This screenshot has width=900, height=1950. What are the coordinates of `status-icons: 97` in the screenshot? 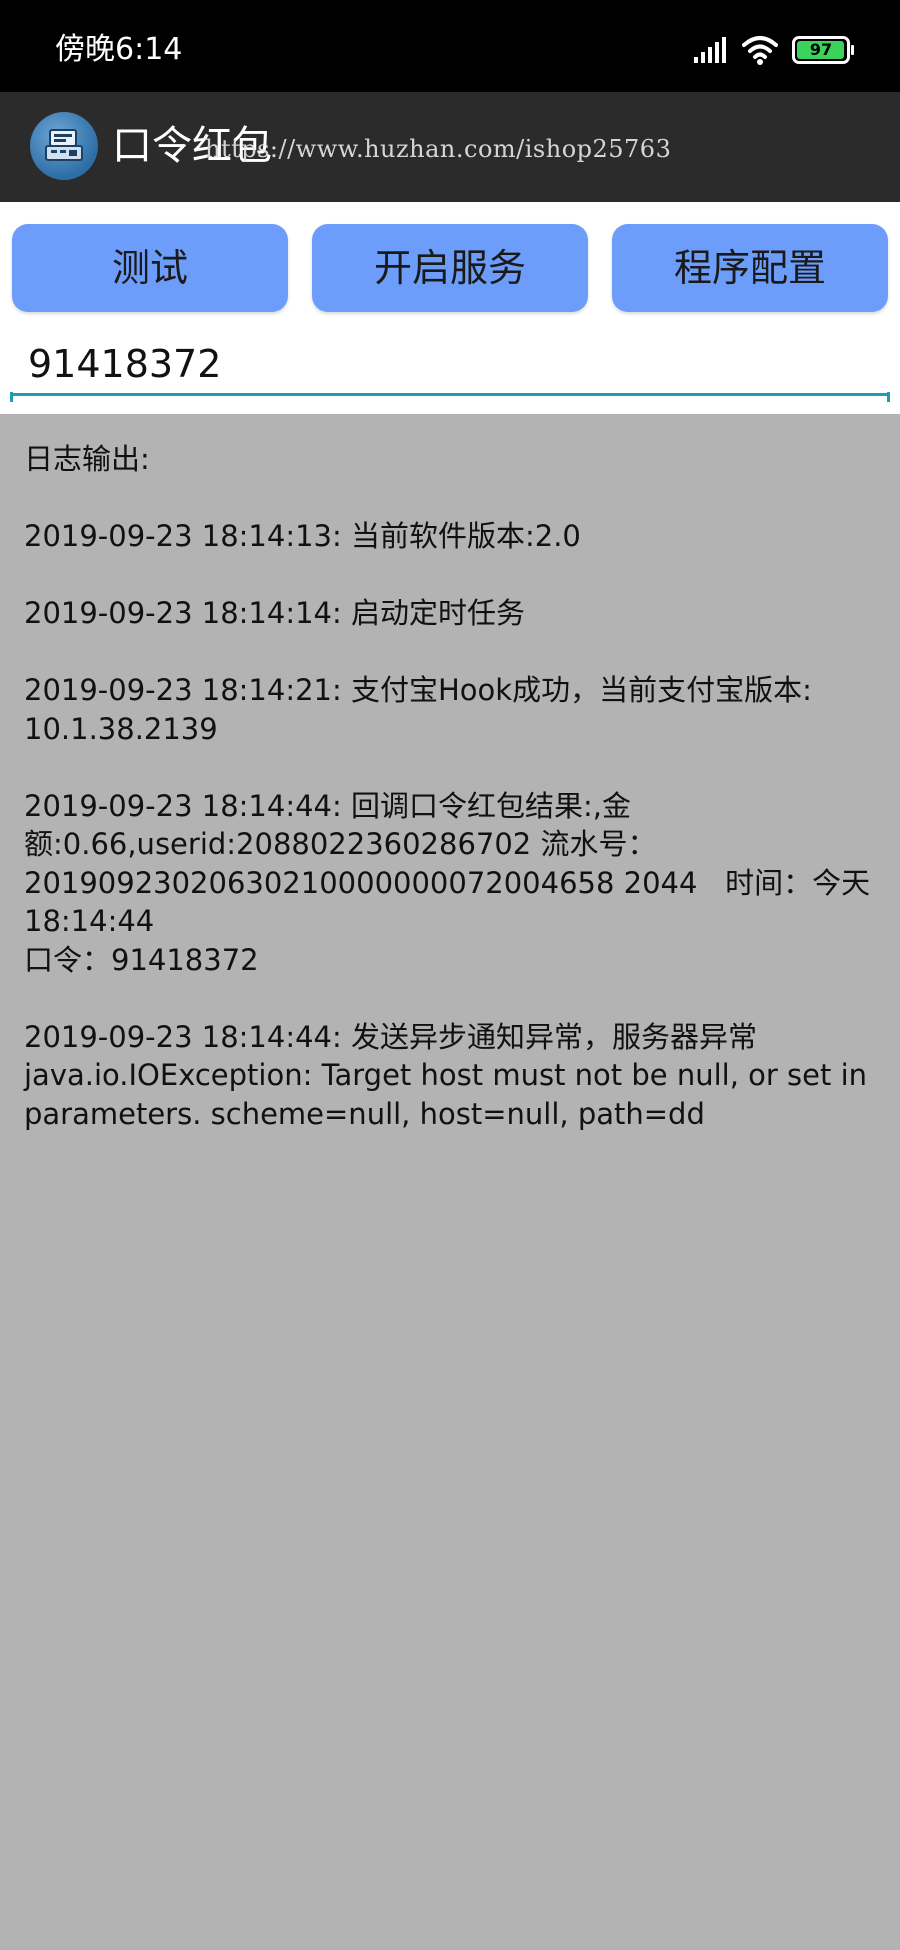 It's located at (774, 50).